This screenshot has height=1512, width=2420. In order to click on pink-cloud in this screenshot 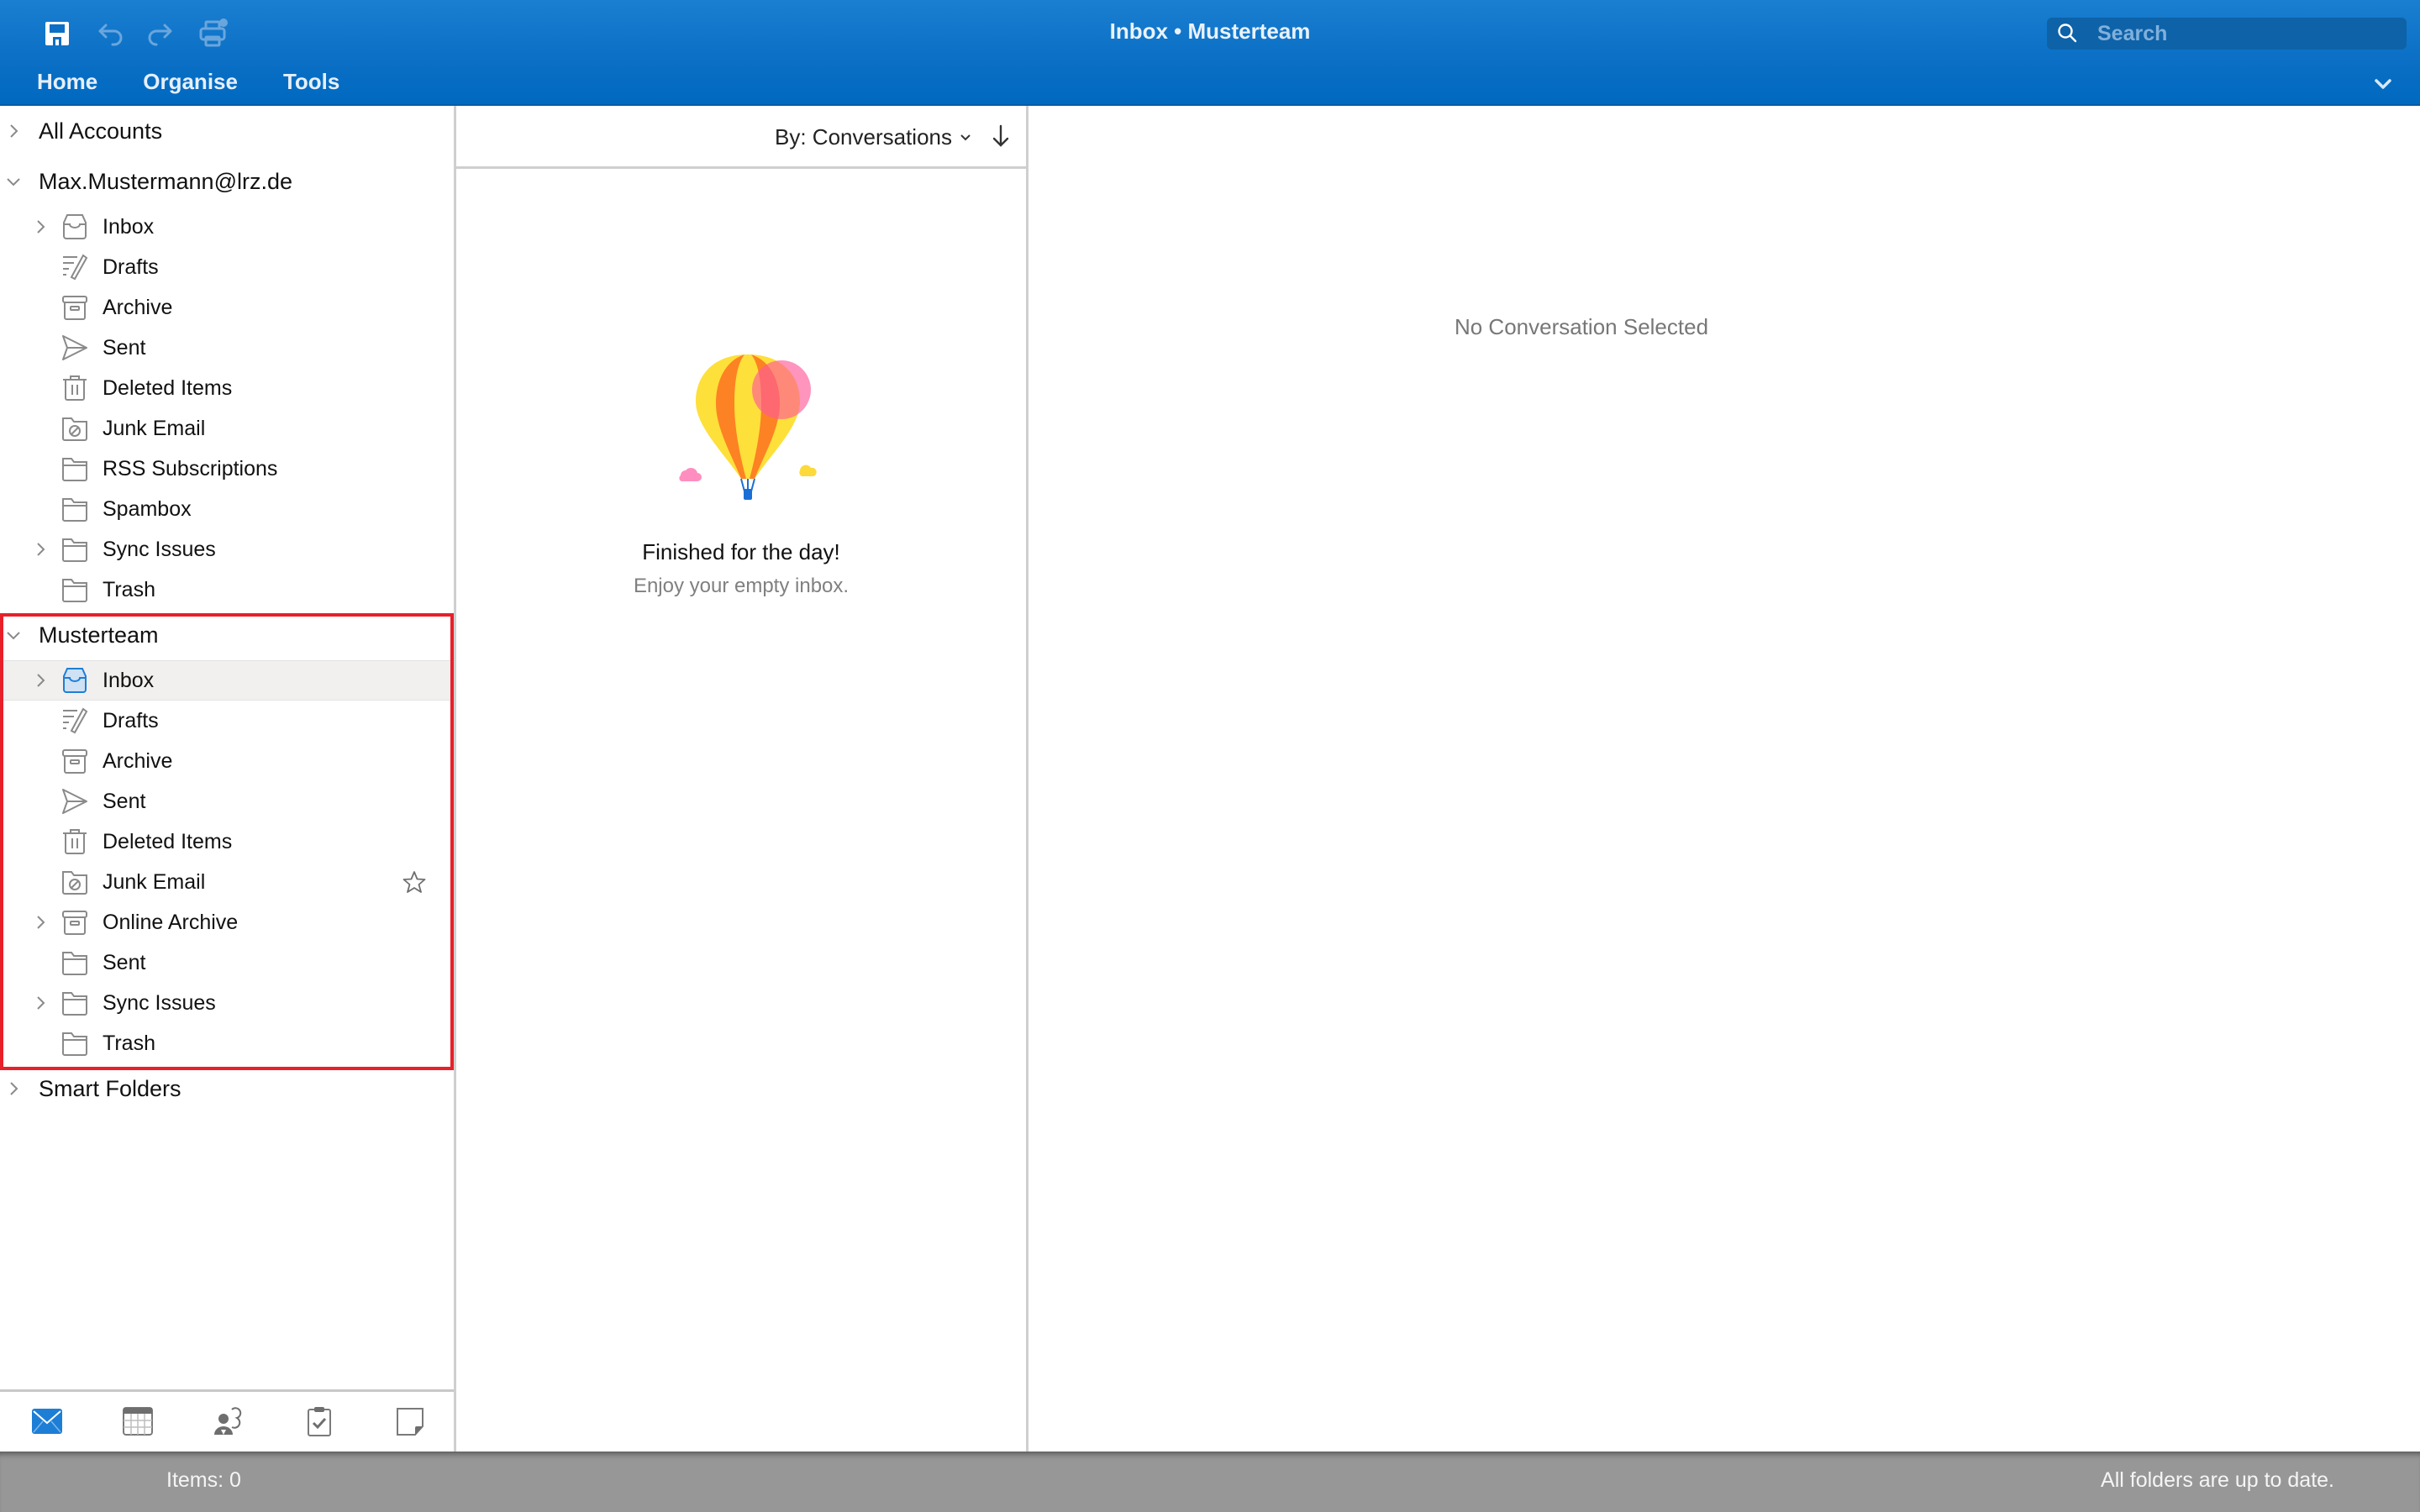, I will do `click(690, 474)`.